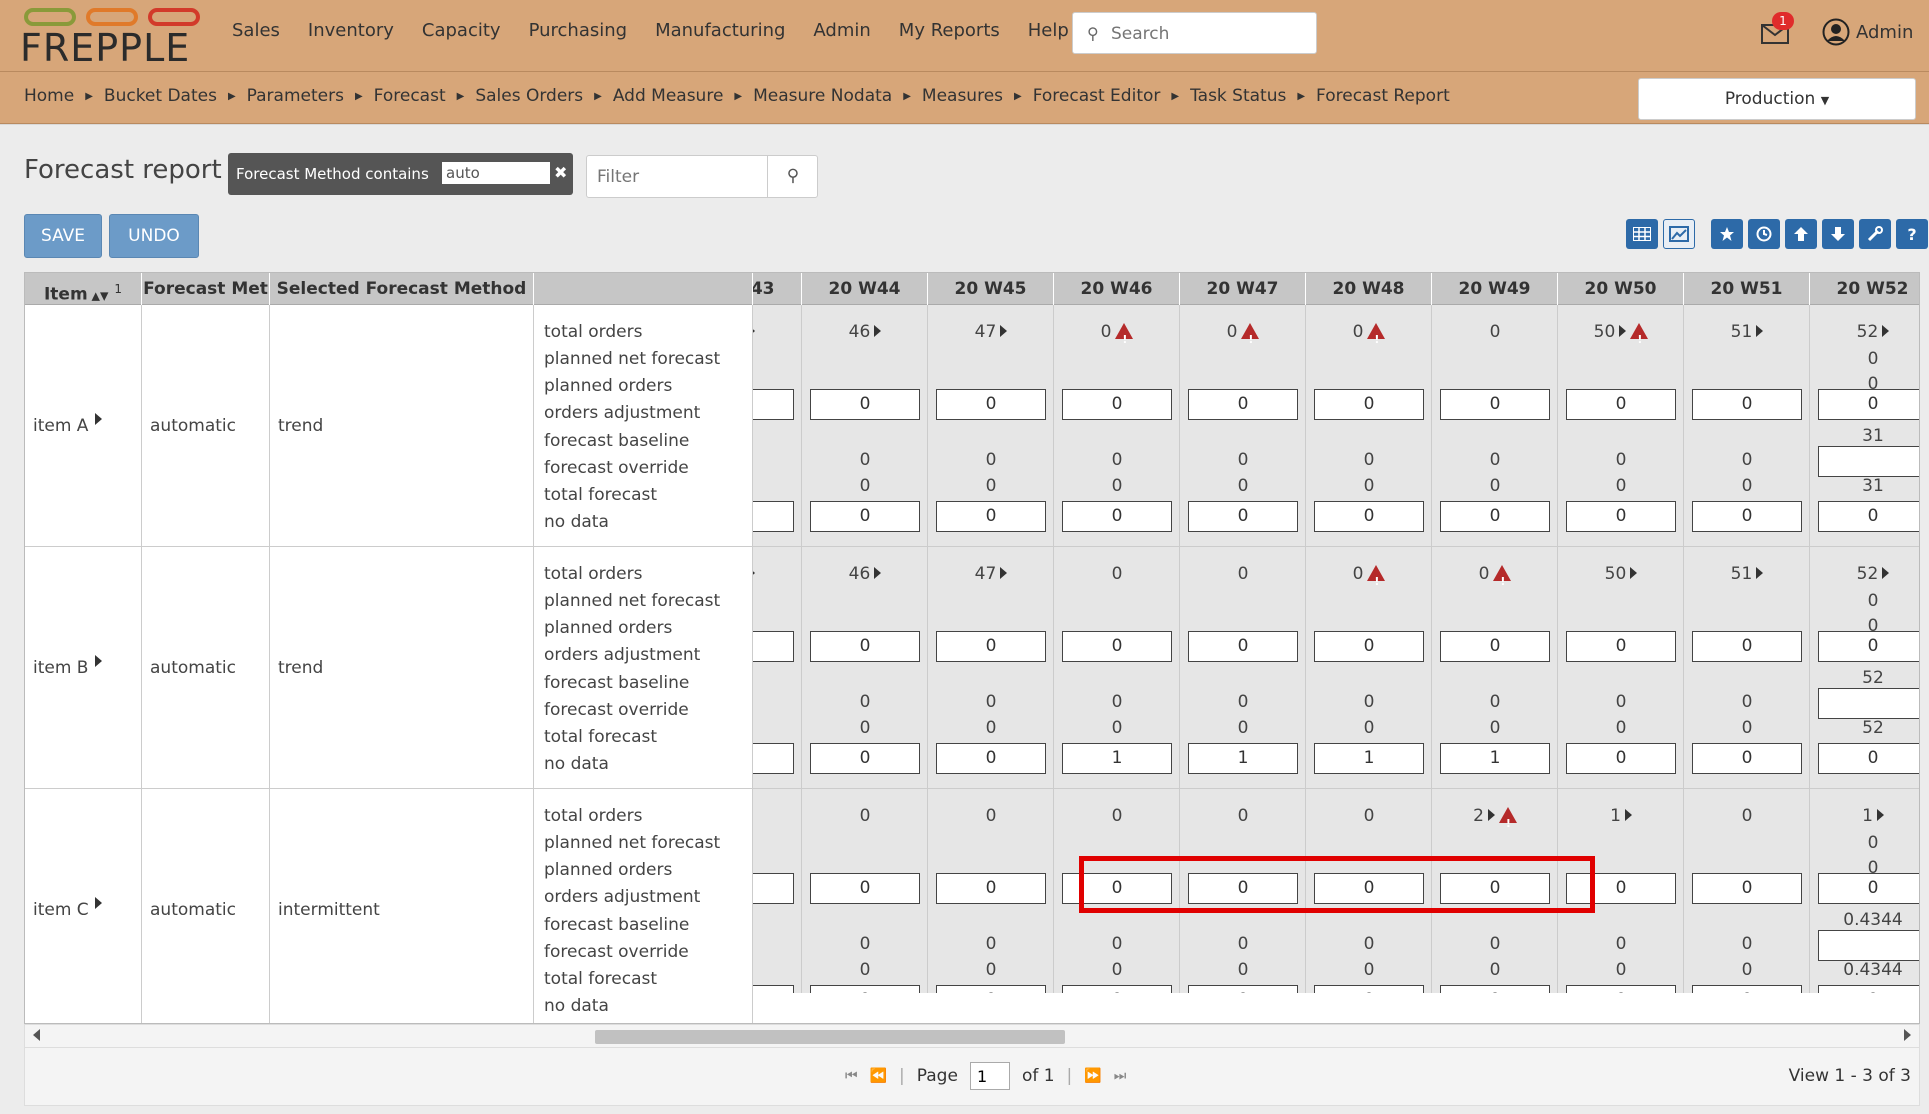 The width and height of the screenshot is (1929, 1114). What do you see at coordinates (1642, 234) in the screenshot?
I see `grid-view-icon` at bounding box center [1642, 234].